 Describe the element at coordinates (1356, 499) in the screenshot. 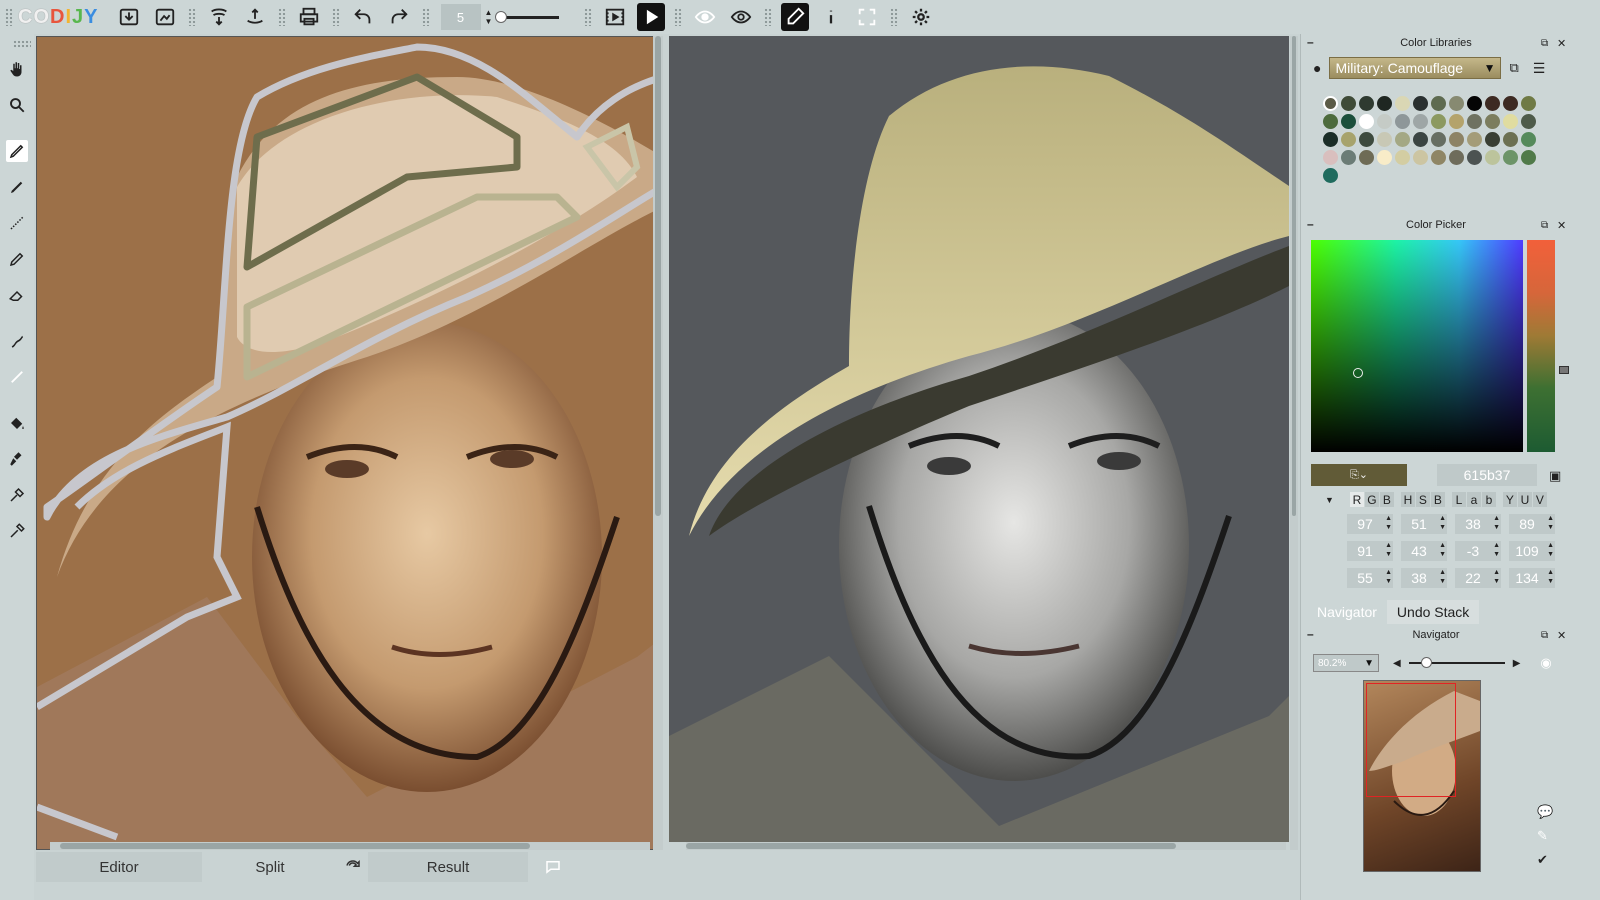

I see `mode-r: R` at that location.